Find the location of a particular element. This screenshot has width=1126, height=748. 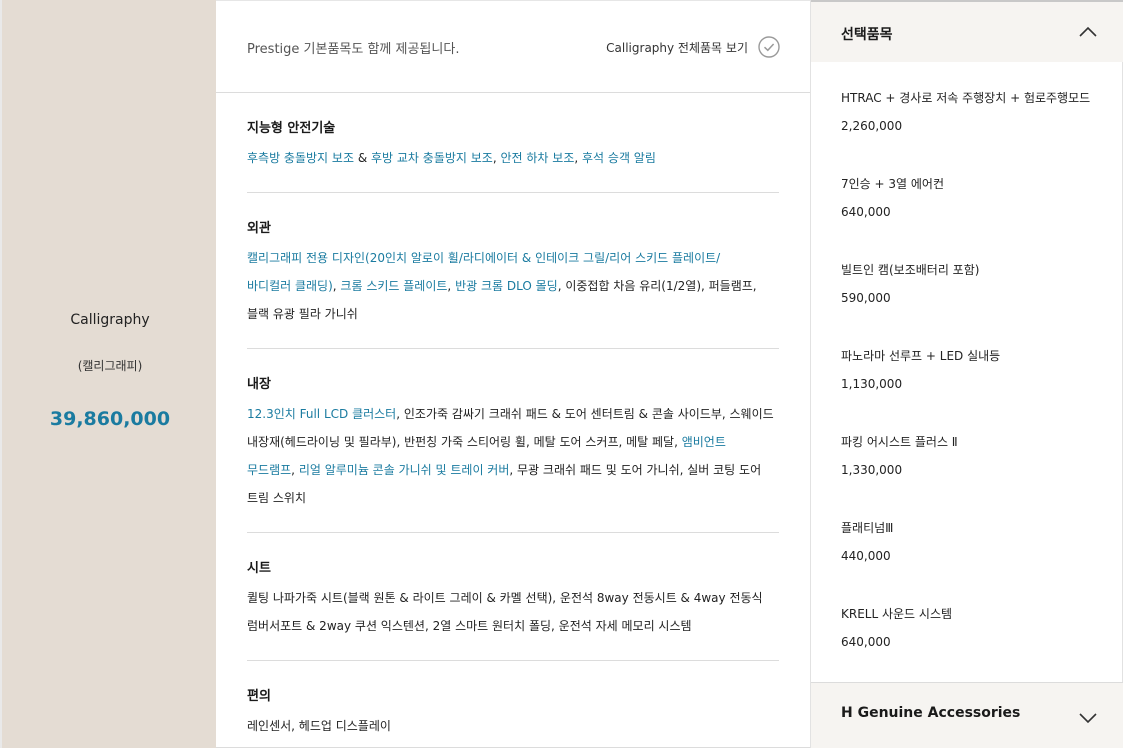

option-name: KRELL 사운드 시스템 is located at coordinates (897, 614).